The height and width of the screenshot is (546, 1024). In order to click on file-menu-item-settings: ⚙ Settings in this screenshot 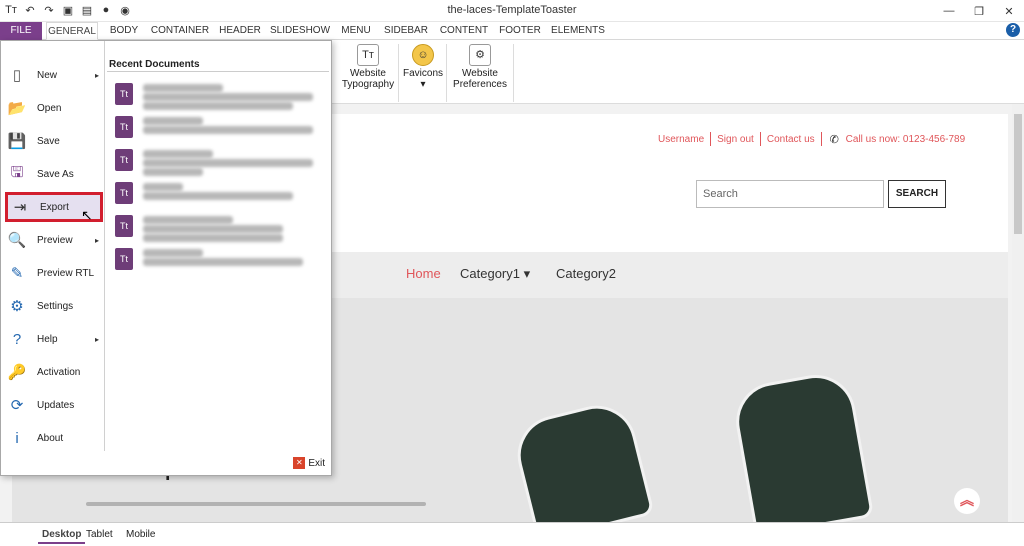, I will do `click(54, 306)`.